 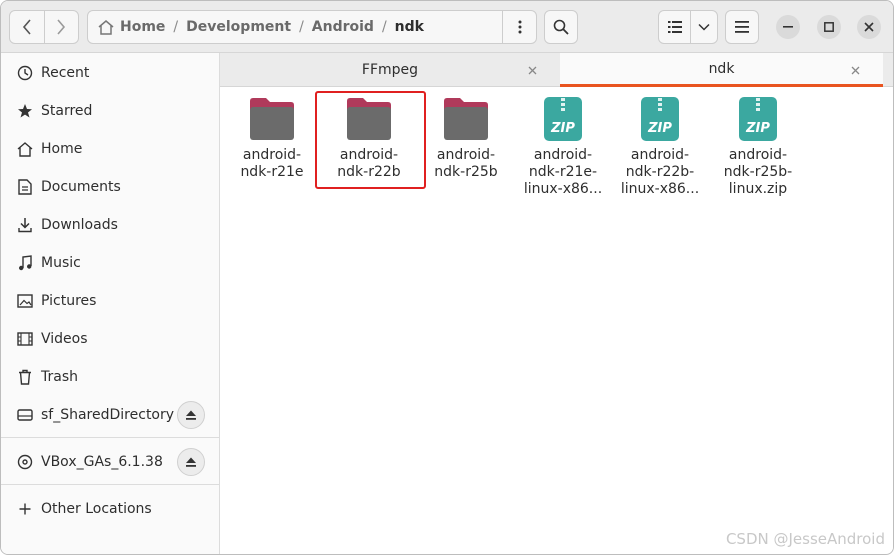 I want to click on list-view-button, so click(x=675, y=27).